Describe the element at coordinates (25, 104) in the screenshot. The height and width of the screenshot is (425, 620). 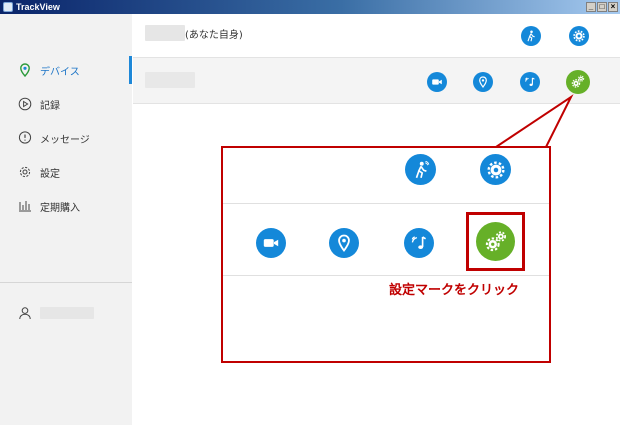
I see `play-circle-icon` at that location.